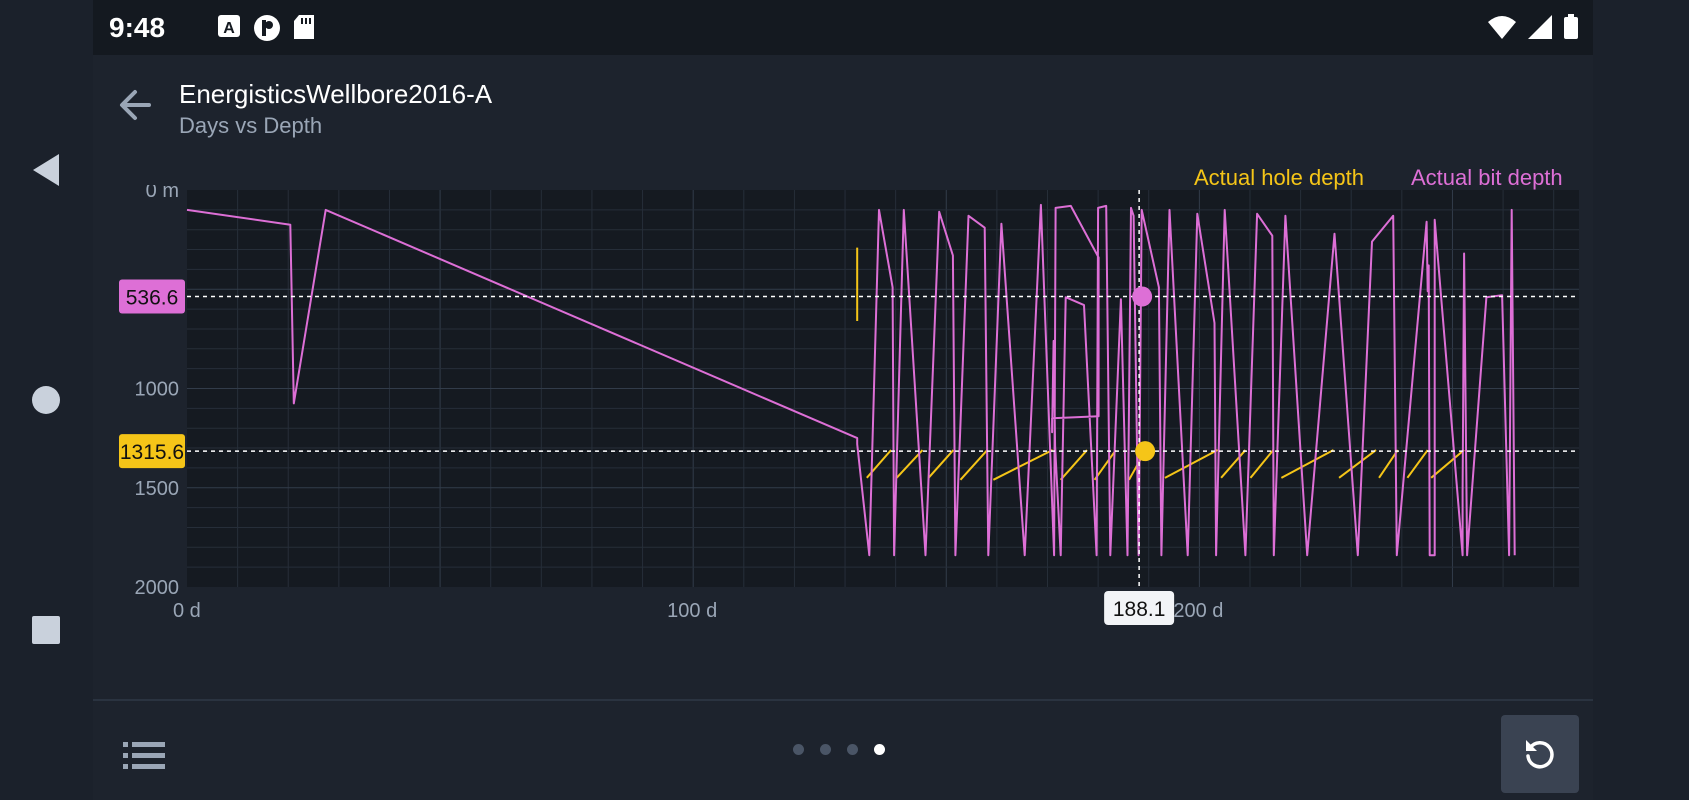 This screenshot has height=800, width=1689. Describe the element at coordinates (839, 749) in the screenshot. I see `page-indicator` at that location.